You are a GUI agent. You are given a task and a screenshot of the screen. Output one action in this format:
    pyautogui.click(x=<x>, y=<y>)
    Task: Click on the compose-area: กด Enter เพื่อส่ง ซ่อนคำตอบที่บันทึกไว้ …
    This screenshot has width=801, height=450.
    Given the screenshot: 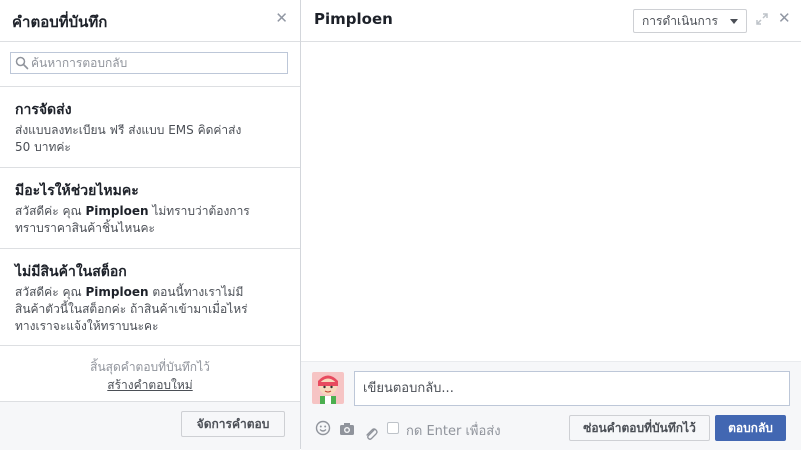 What is the action you would take?
    pyautogui.click(x=551, y=405)
    